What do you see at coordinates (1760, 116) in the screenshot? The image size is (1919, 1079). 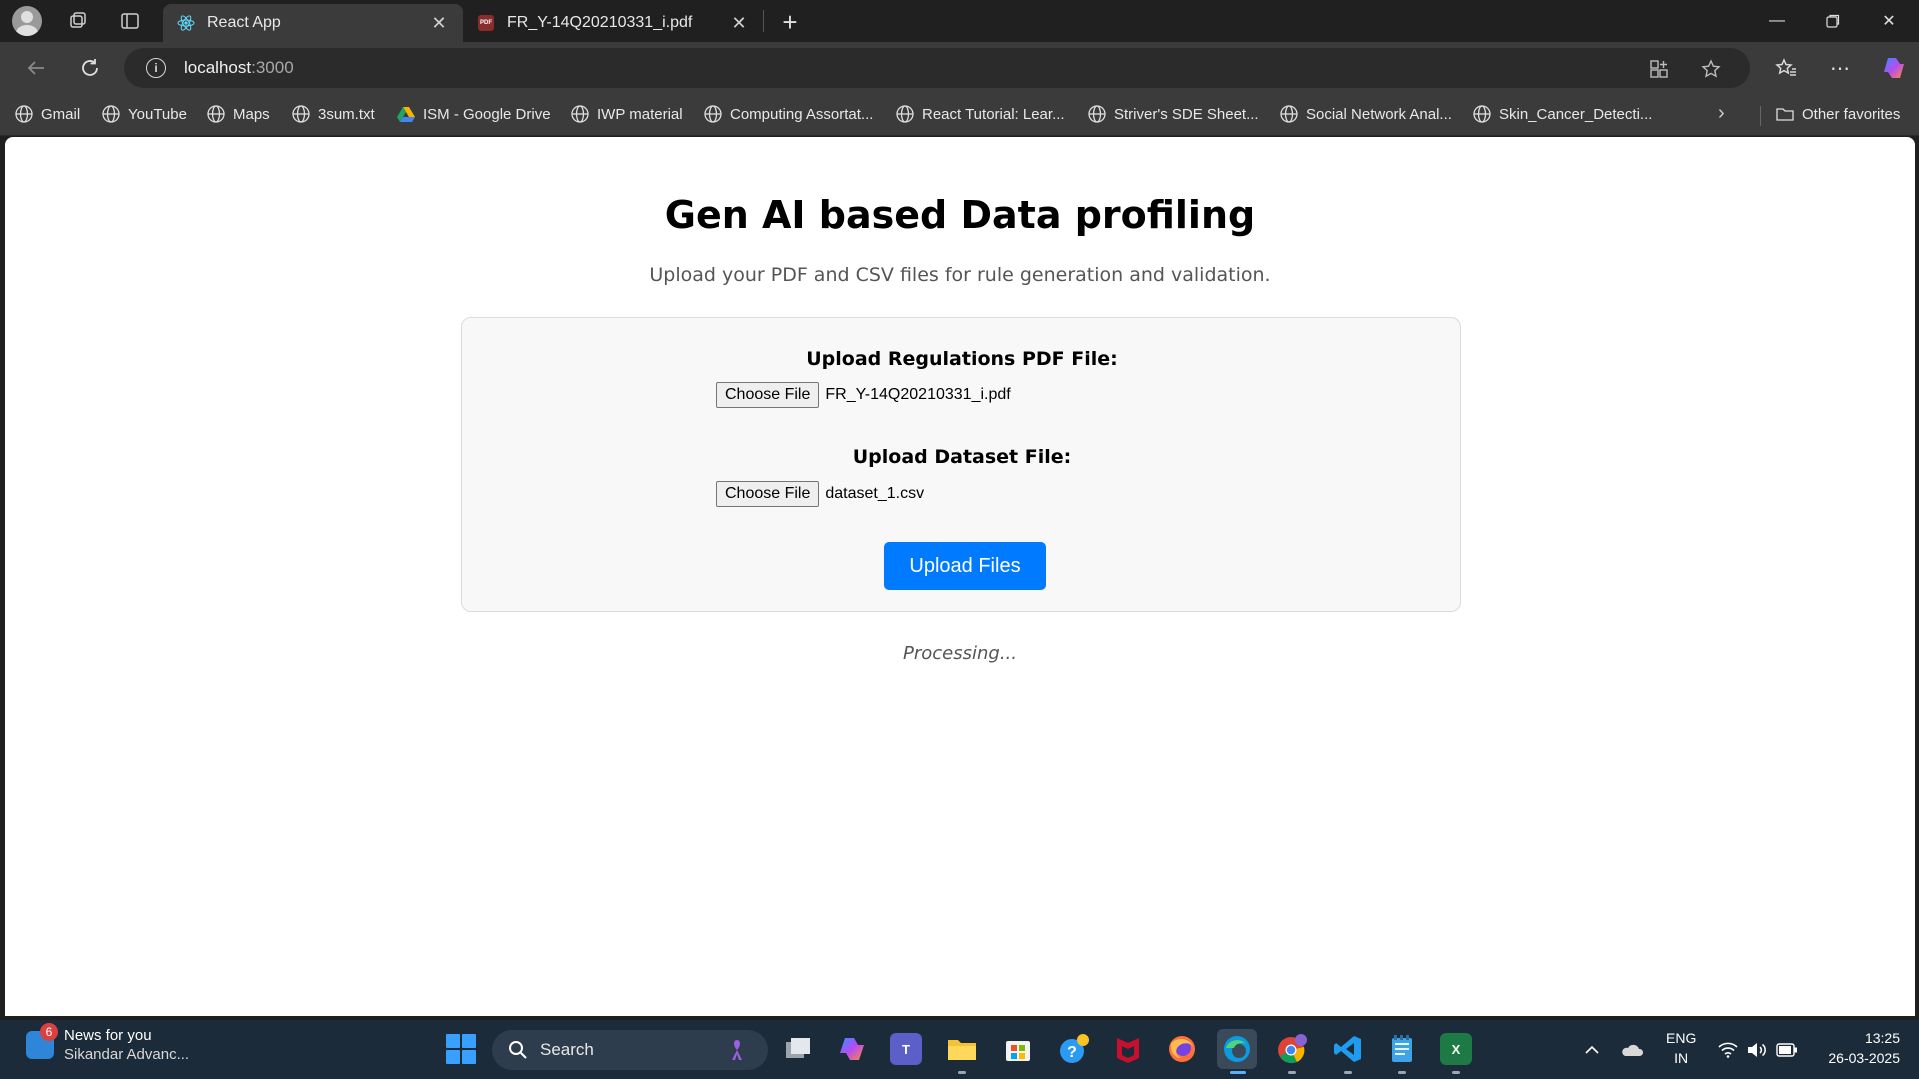 I see `bookmark-divider` at bounding box center [1760, 116].